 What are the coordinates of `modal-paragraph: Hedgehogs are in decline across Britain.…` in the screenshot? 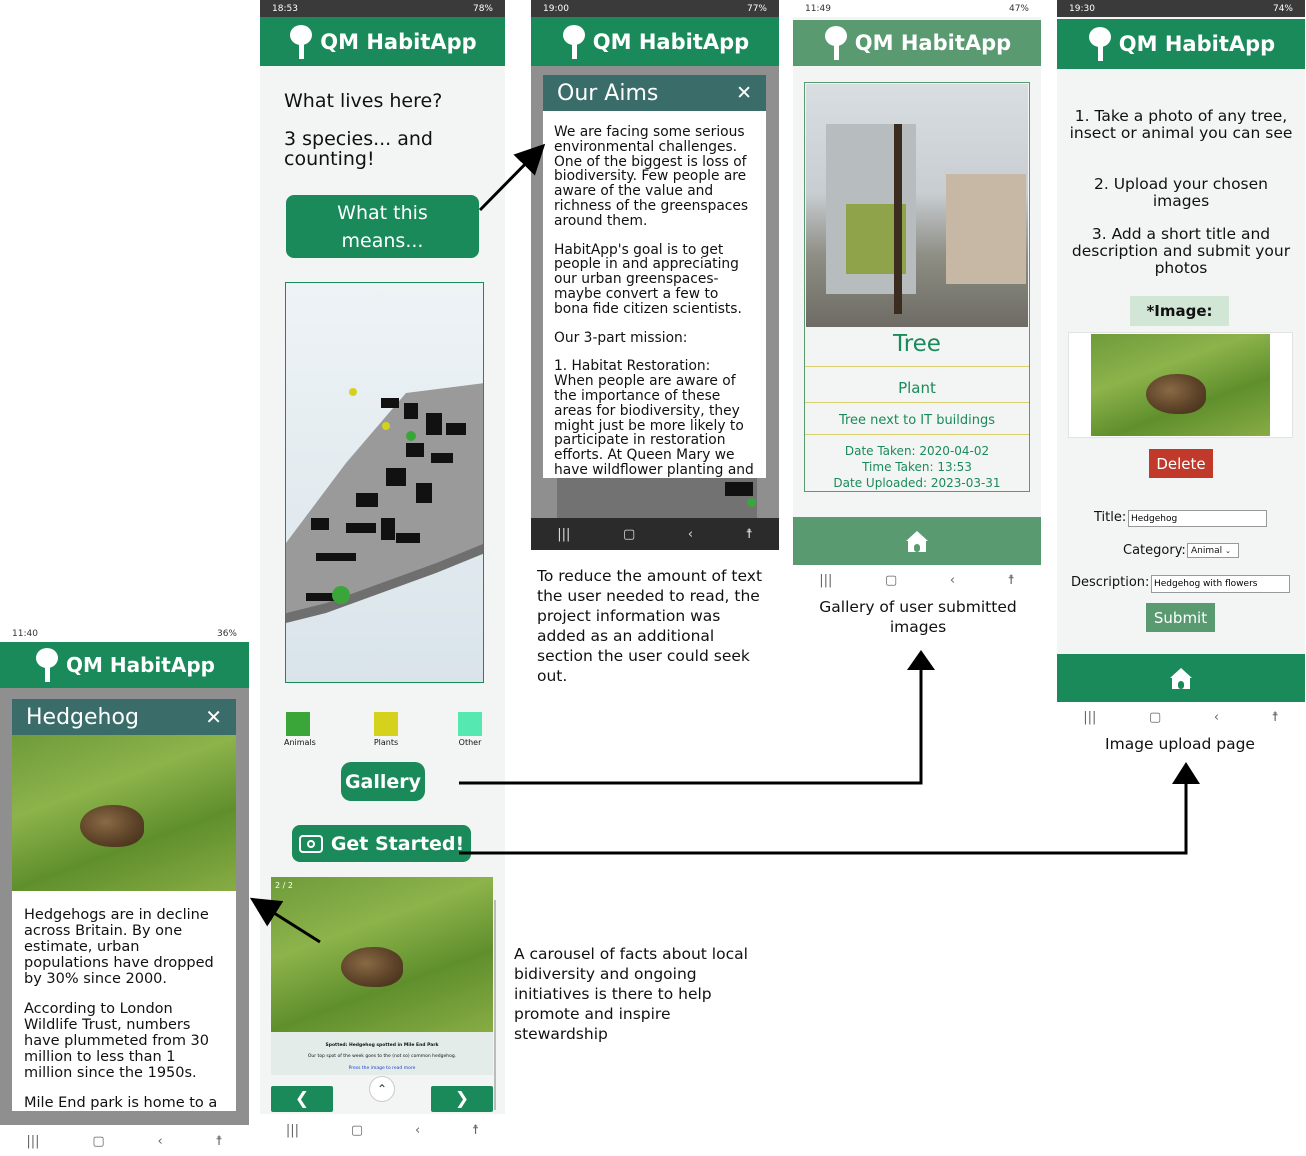 It's located at (119, 947).